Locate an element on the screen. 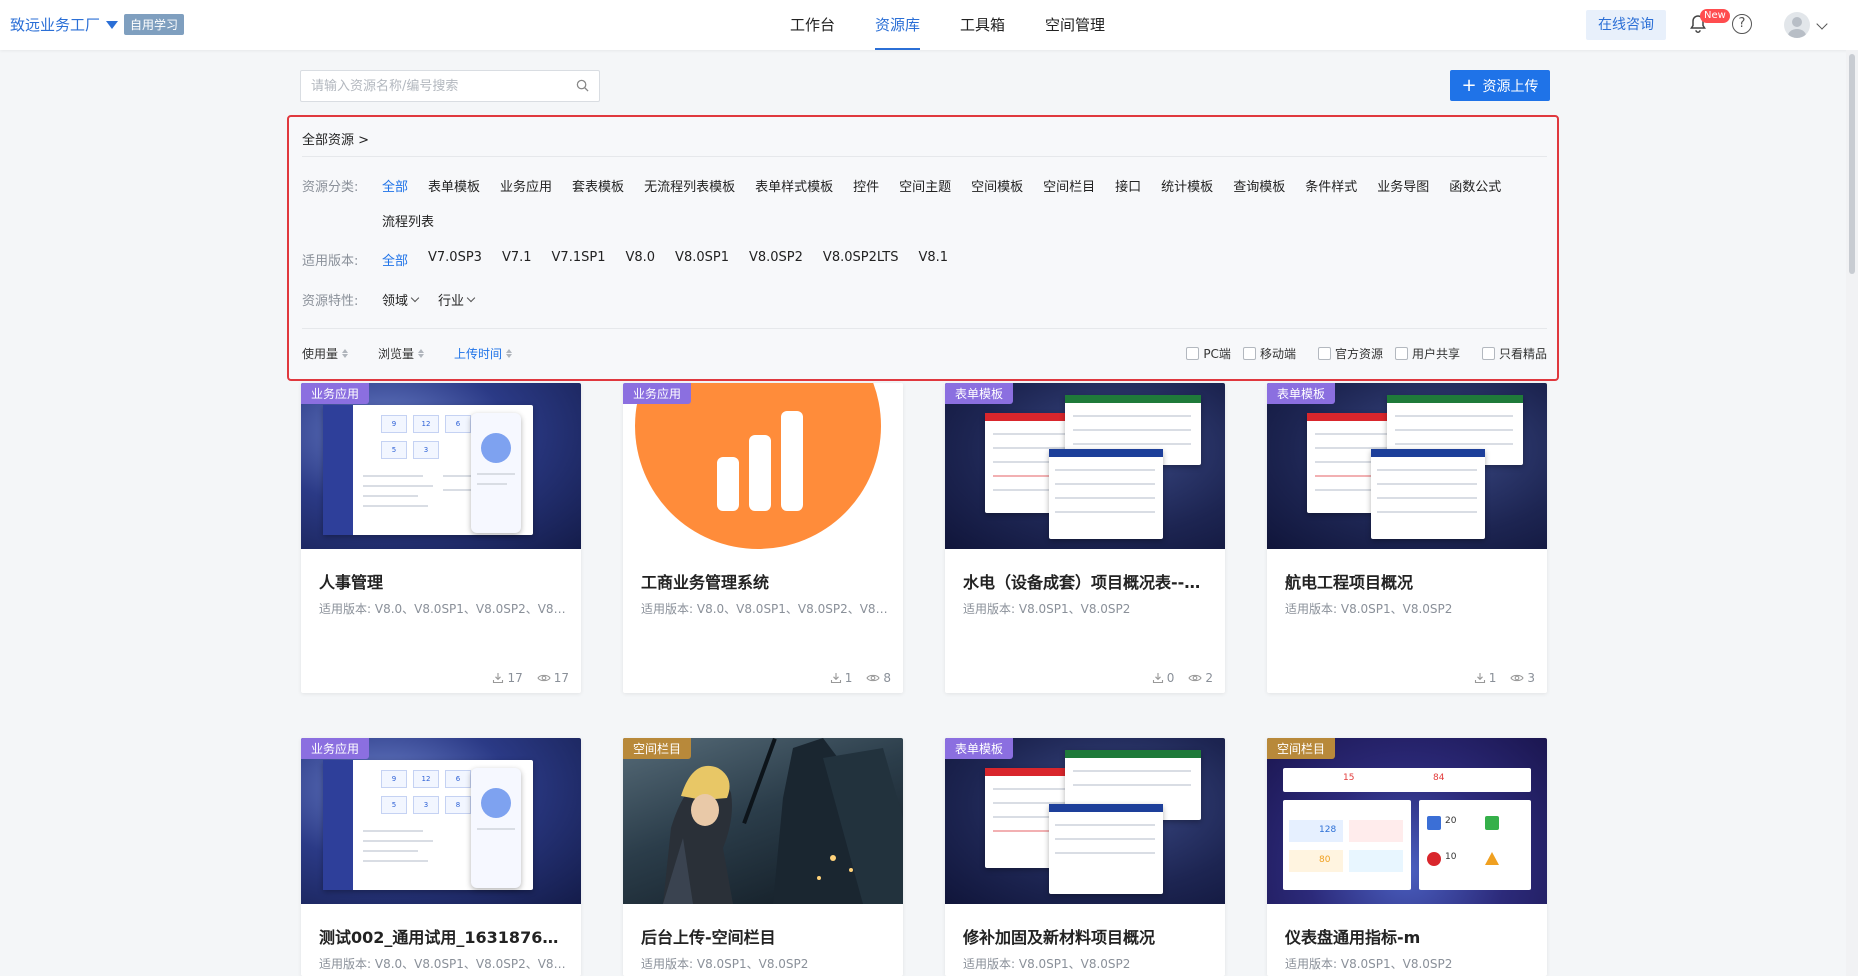 Image resolution: width=1858 pixels, height=976 pixels. avatar is located at coordinates (1797, 25).